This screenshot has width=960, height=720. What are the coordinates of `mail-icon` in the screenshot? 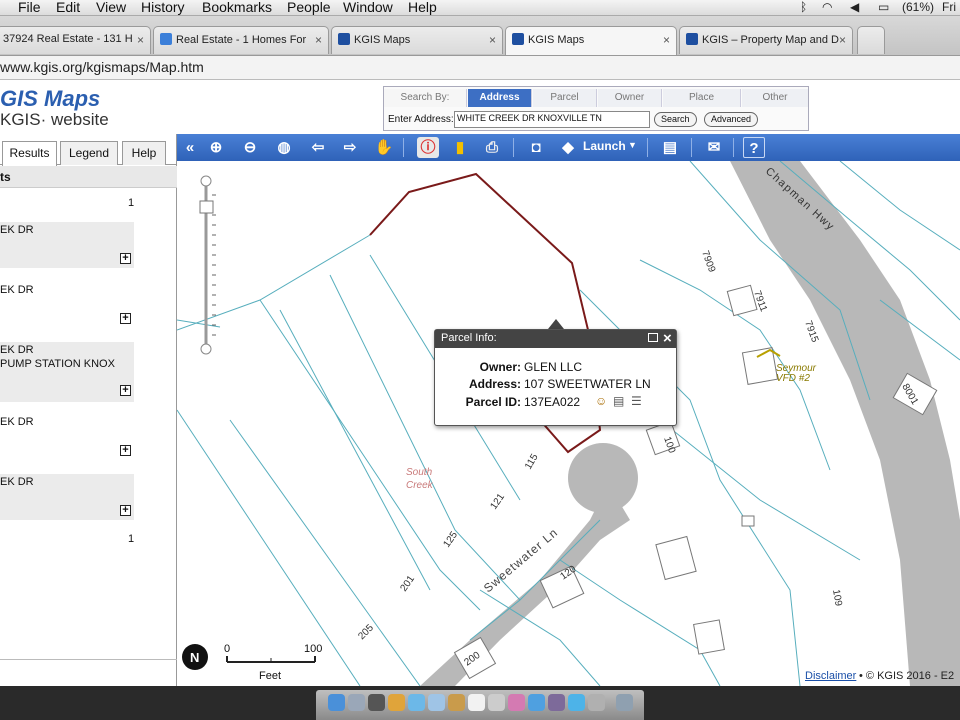 It's located at (436, 702).